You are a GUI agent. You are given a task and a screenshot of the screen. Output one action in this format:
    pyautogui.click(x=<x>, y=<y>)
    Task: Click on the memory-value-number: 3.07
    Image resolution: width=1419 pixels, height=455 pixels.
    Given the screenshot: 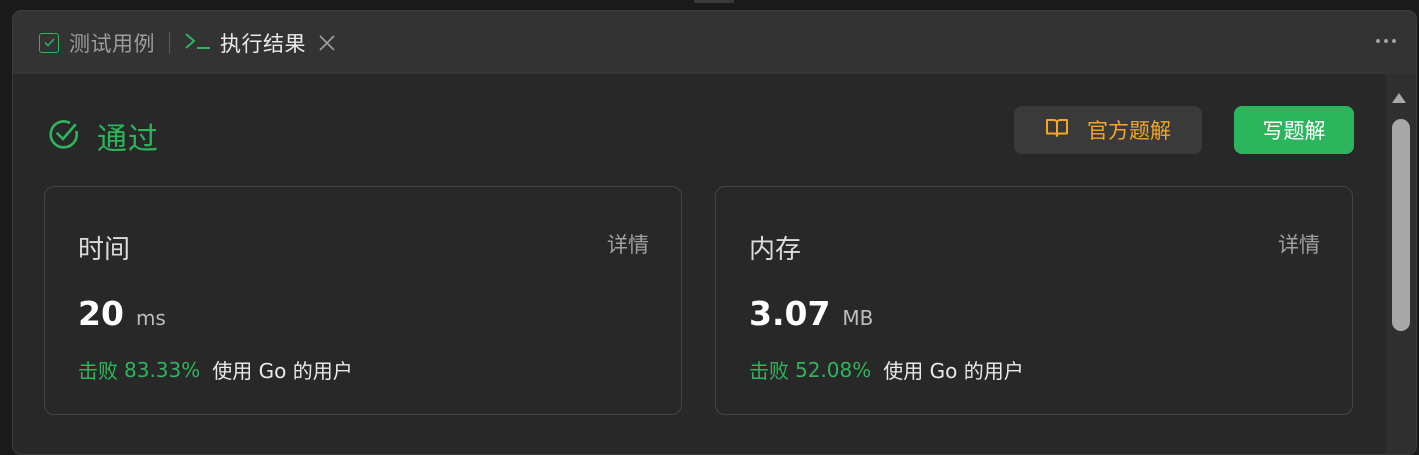 What is the action you would take?
    pyautogui.click(x=790, y=313)
    